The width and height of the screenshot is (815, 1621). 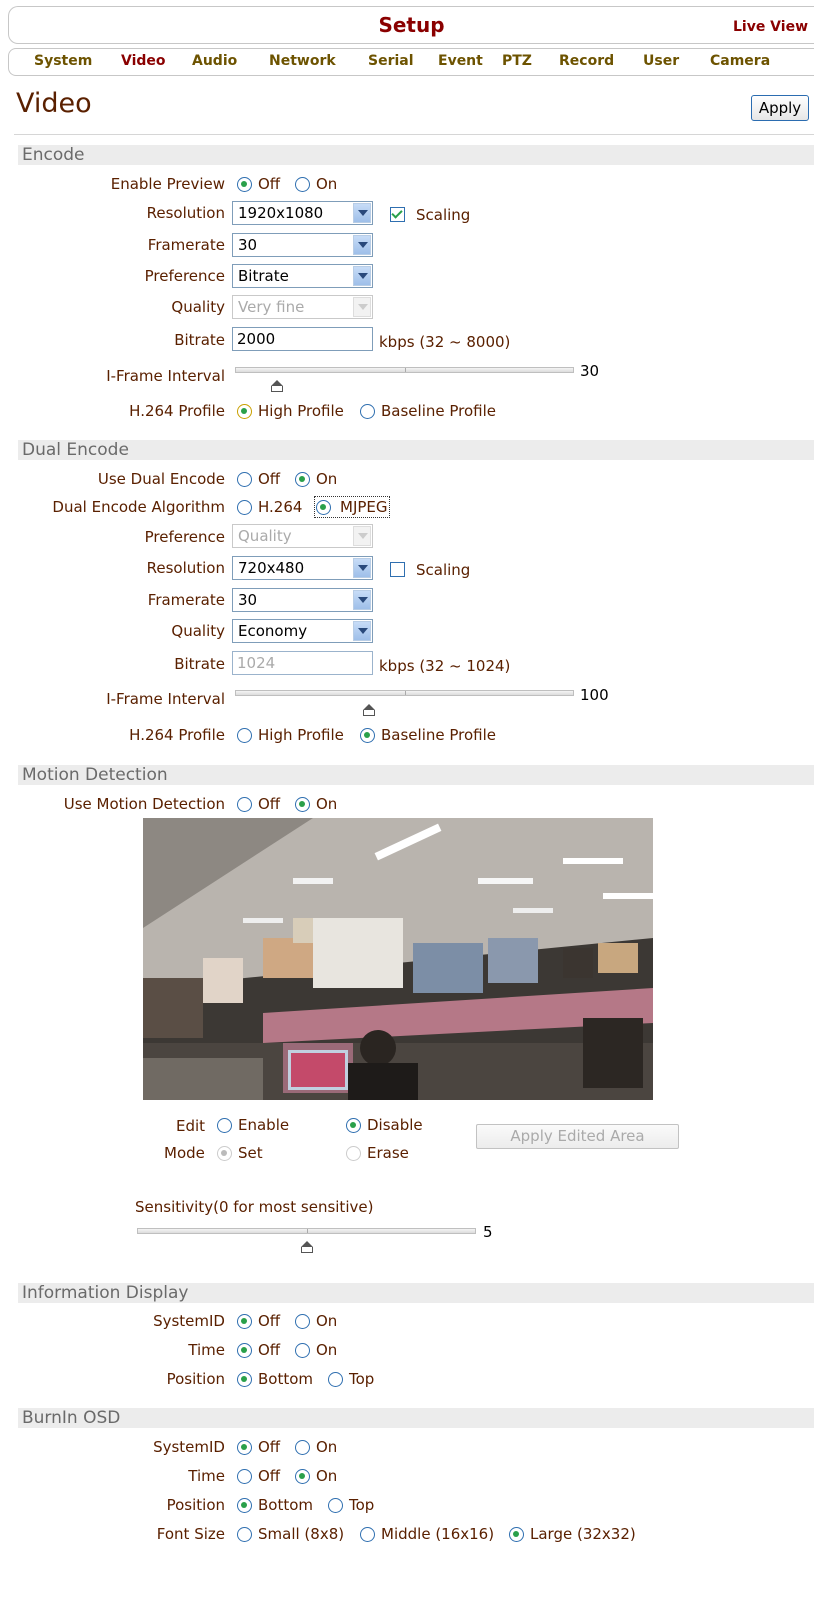 I want to click on osd-time-on: On, so click(x=316, y=1476).